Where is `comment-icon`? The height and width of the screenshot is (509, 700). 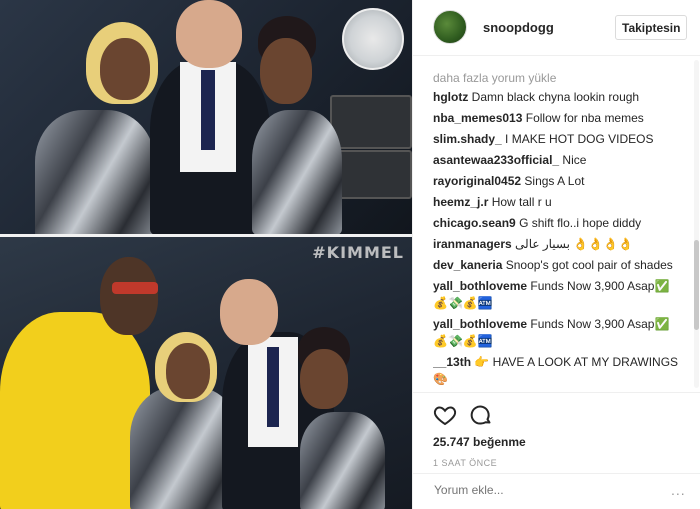 comment-icon is located at coordinates (481, 415).